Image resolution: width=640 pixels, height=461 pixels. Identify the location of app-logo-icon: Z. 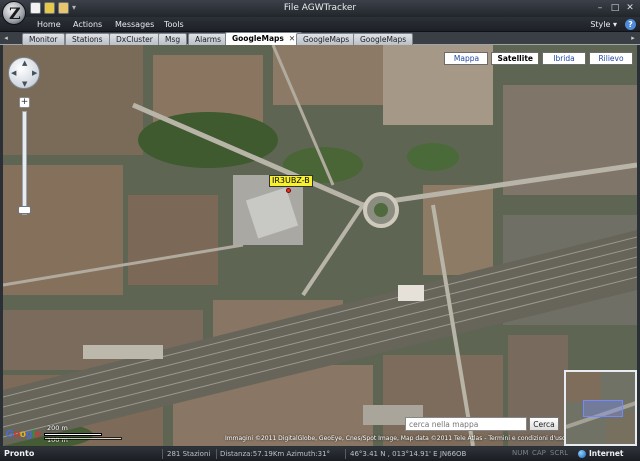
(15, 13).